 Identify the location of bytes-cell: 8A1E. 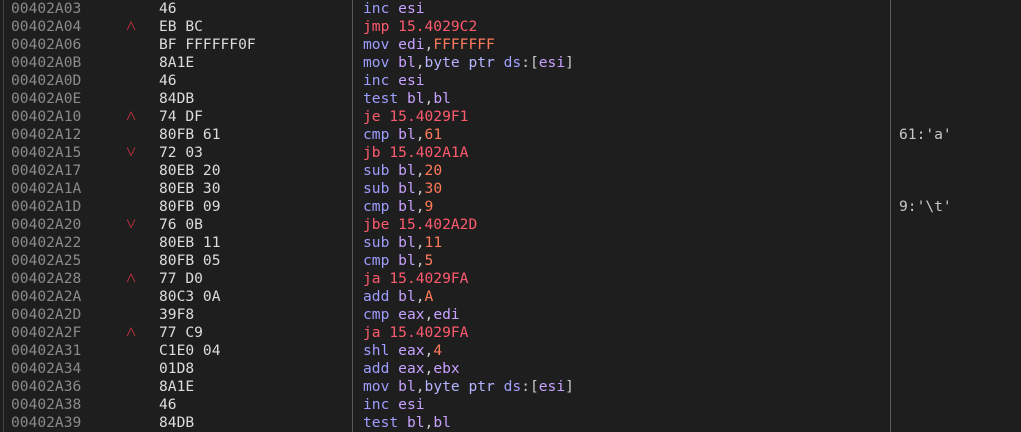
(177, 62).